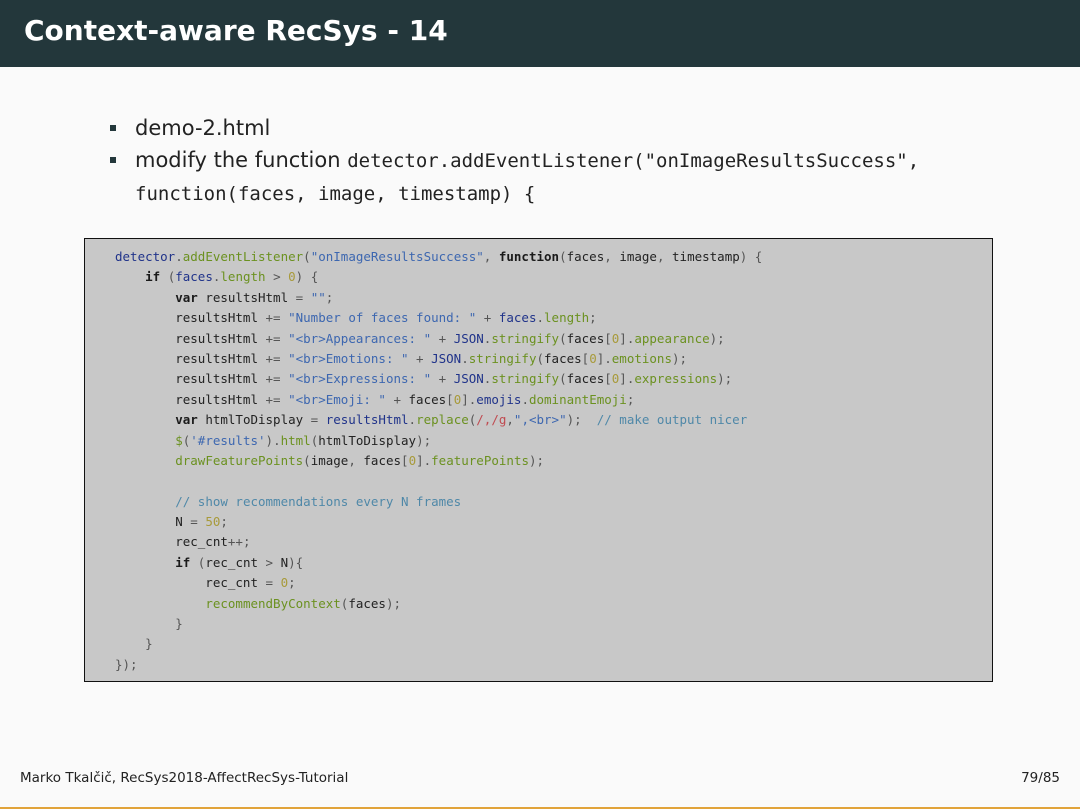 This screenshot has width=1080, height=809. What do you see at coordinates (307, 277) in the screenshot?
I see `code-token: ) {` at bounding box center [307, 277].